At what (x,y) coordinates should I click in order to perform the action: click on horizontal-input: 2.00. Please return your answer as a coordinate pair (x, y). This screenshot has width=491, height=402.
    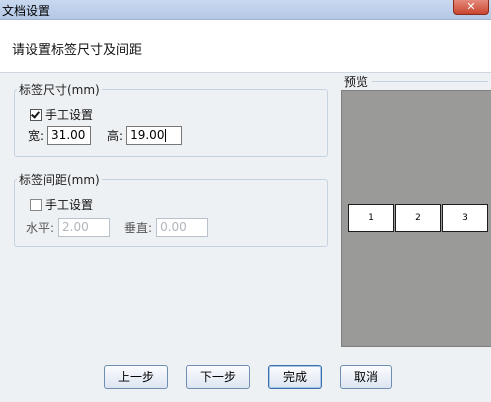
    Looking at the image, I should click on (84, 227).